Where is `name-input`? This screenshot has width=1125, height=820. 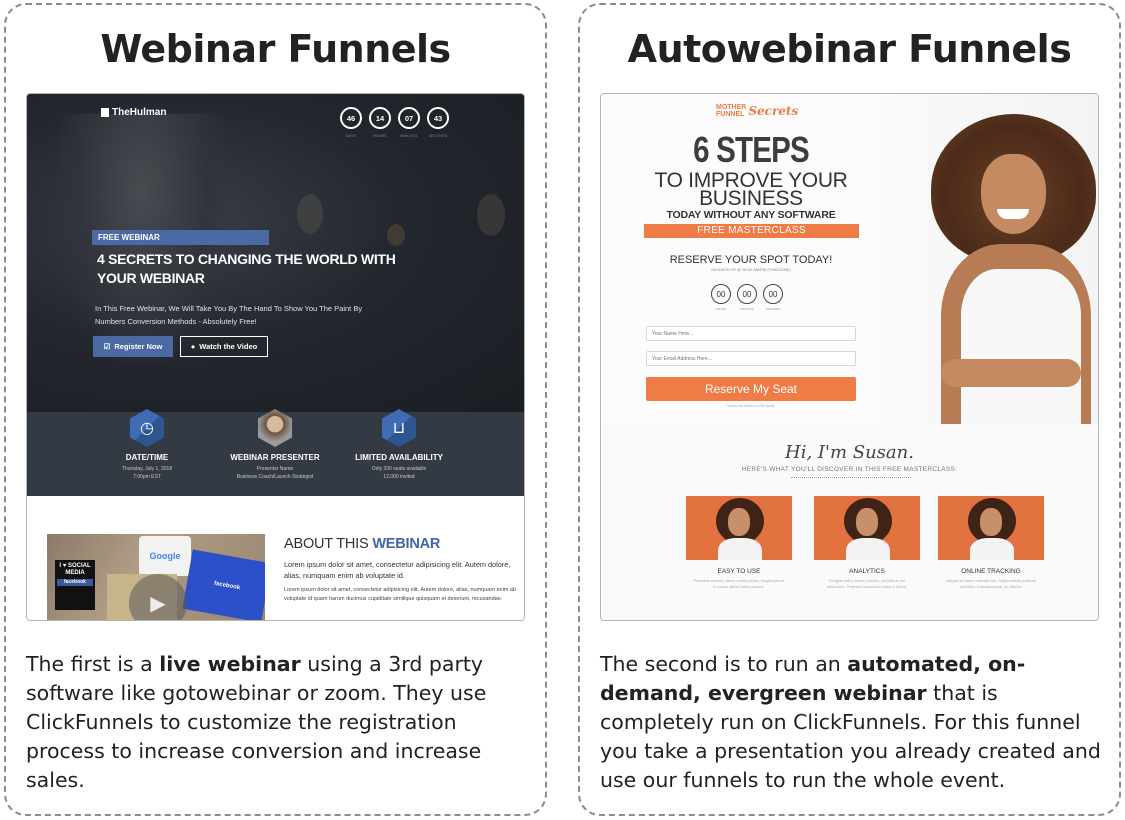
name-input is located at coordinates (751, 333).